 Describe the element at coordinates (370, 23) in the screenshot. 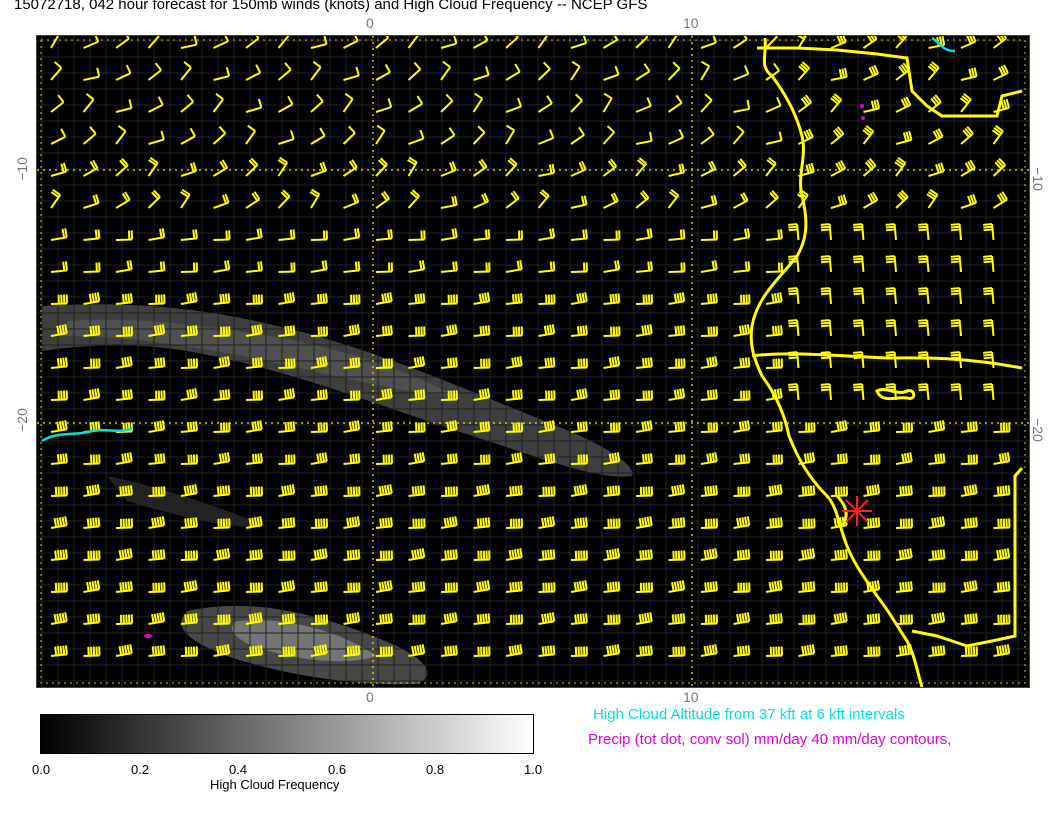

I see `lon-label-top-0: 0` at that location.